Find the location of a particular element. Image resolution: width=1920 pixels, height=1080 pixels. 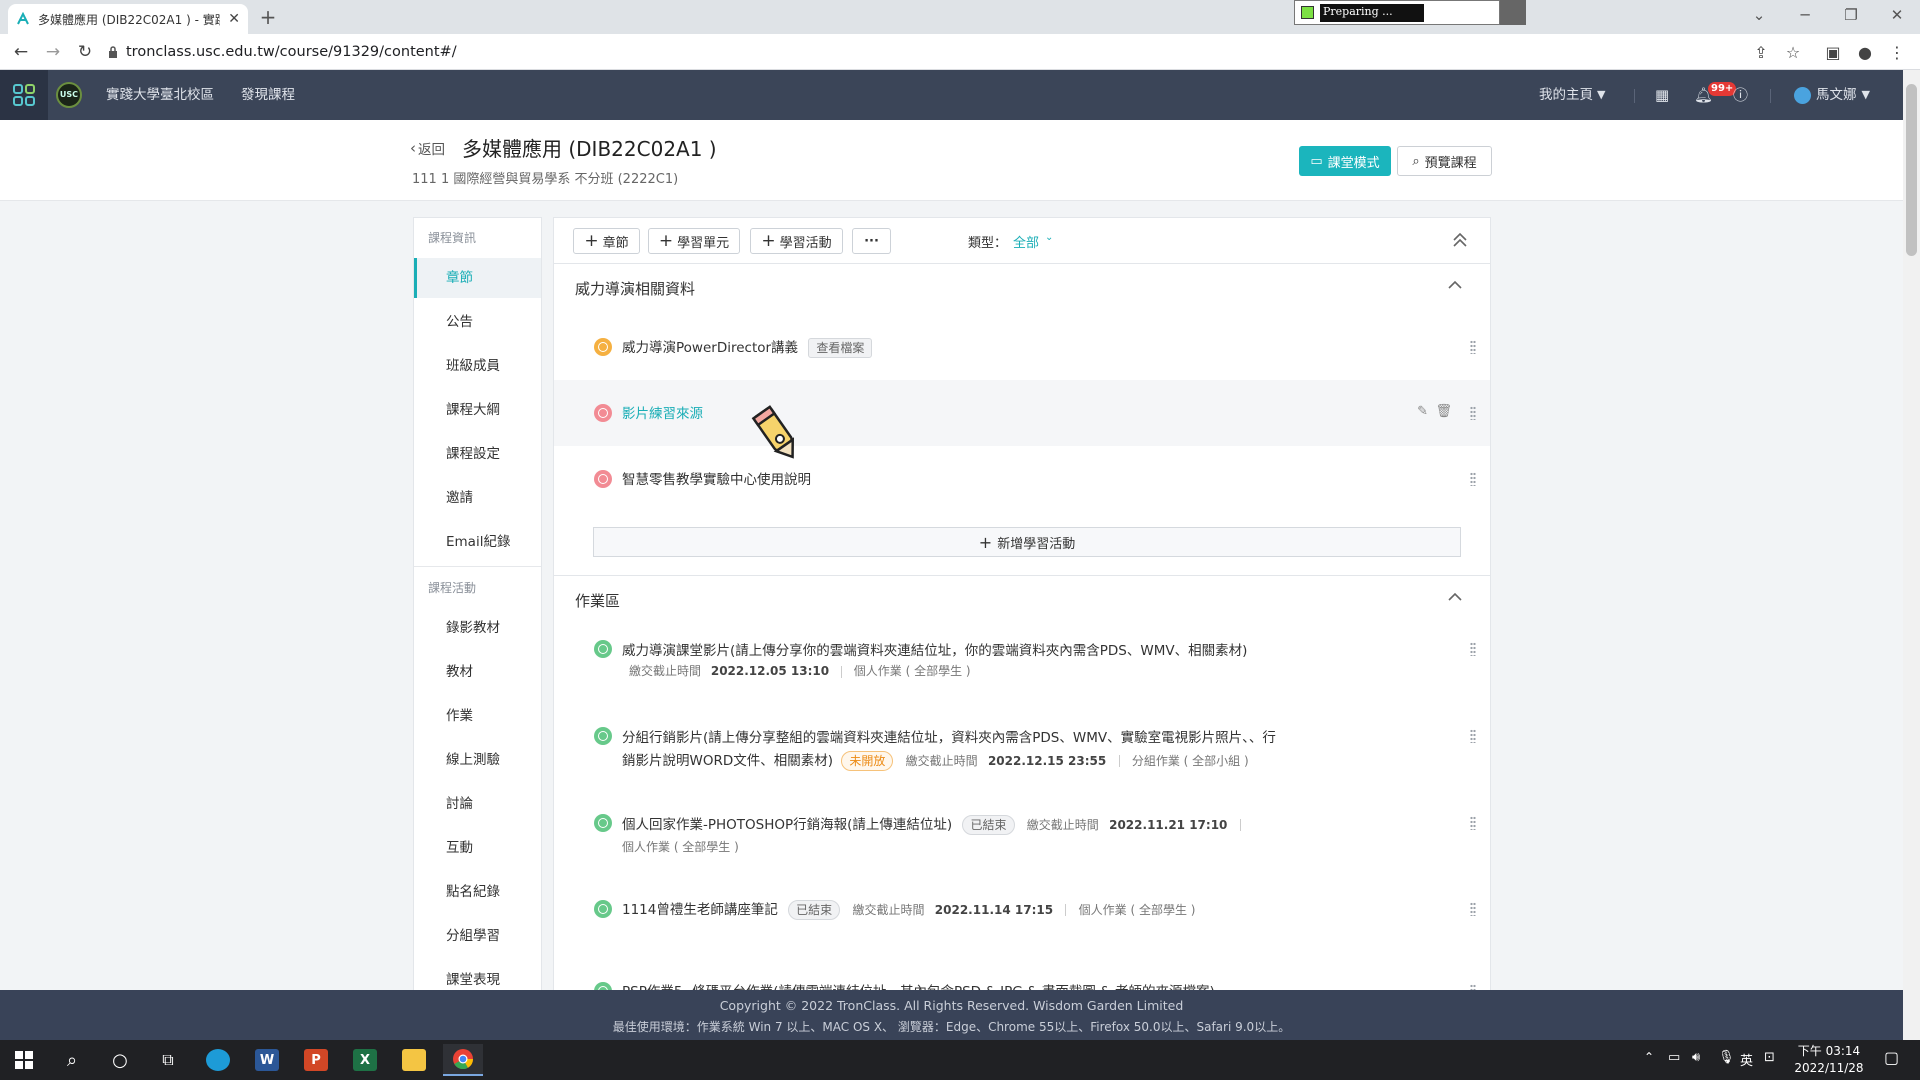

my-home-menu: 我的主頁 ▼ is located at coordinates (1572, 95).